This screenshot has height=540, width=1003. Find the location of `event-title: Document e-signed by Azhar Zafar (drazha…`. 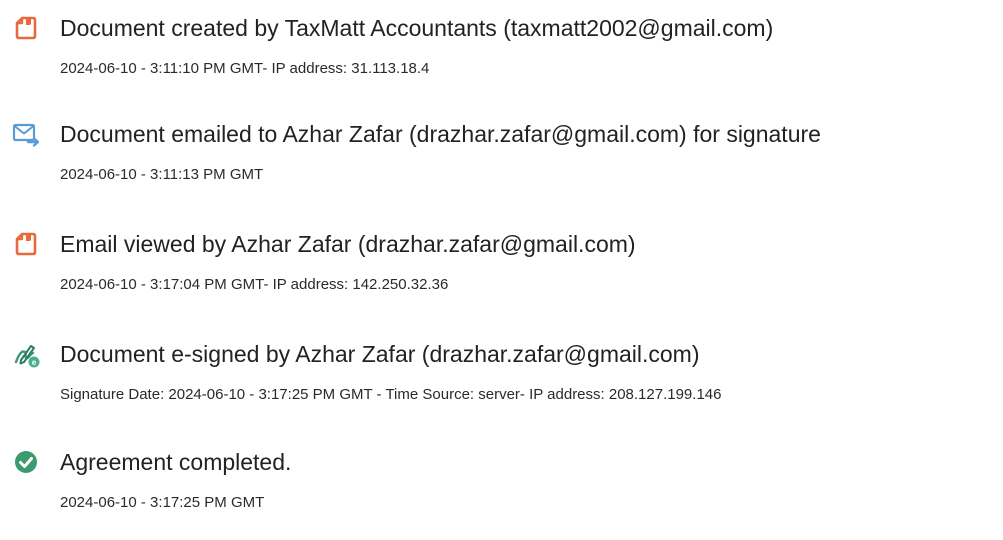

event-title: Document e-signed by Azhar Zafar (drazha… is located at coordinates (380, 354).